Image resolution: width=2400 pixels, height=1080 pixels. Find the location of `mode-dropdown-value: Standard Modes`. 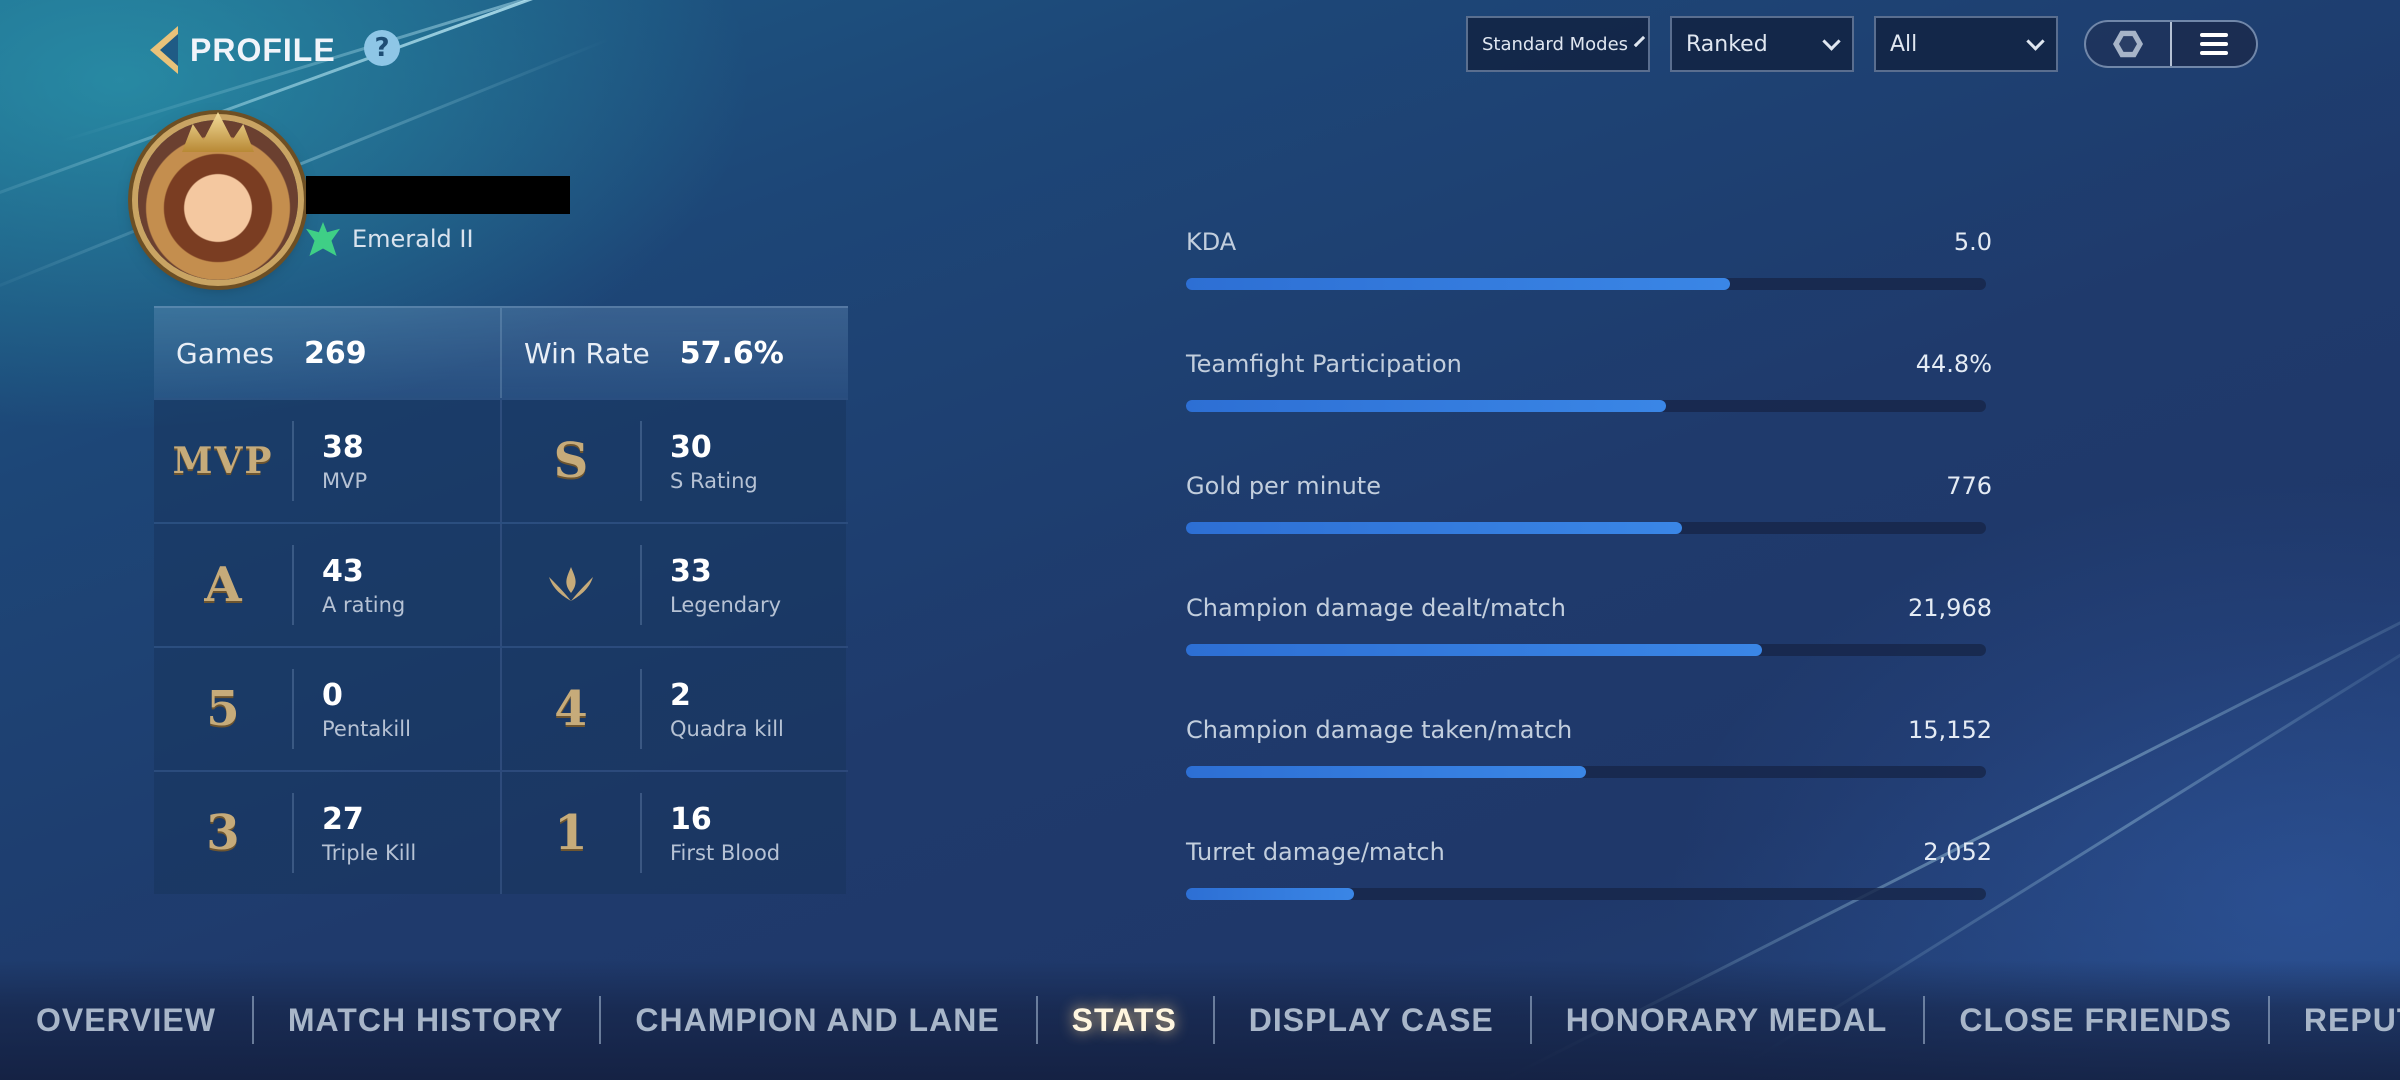

mode-dropdown-value: Standard Modes is located at coordinates (1555, 44).